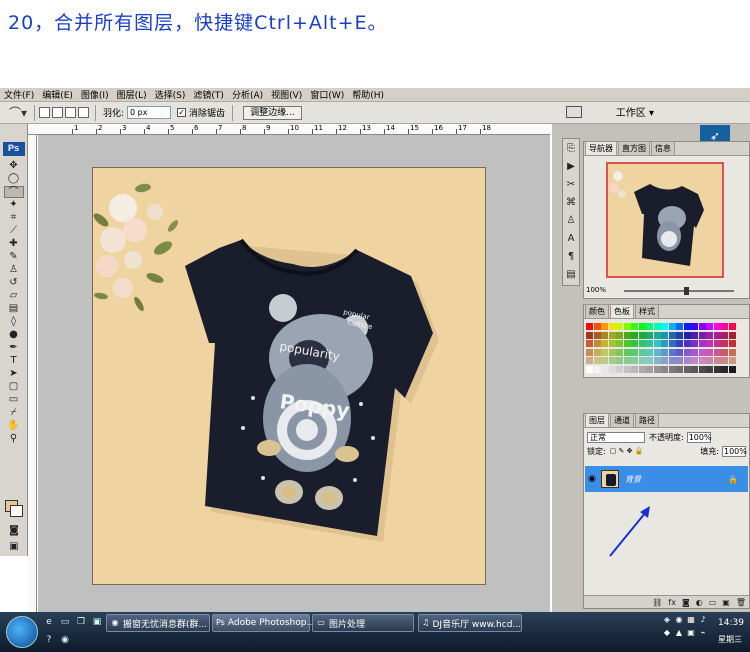  I want to click on opacity-input: 100%, so click(699, 437).